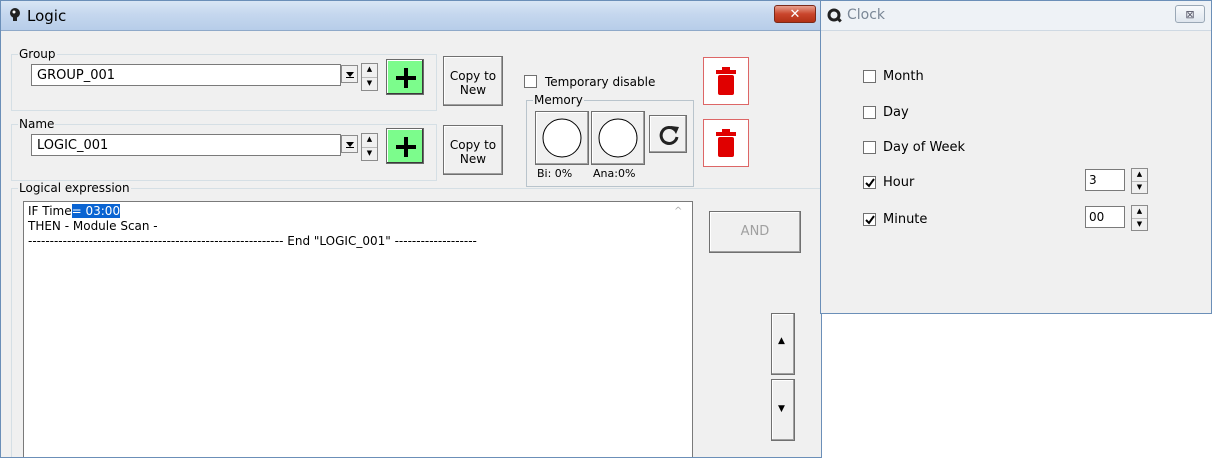 The image size is (1212, 458). Describe the element at coordinates (869, 147) in the screenshot. I see `day-of-week-checkbox` at that location.